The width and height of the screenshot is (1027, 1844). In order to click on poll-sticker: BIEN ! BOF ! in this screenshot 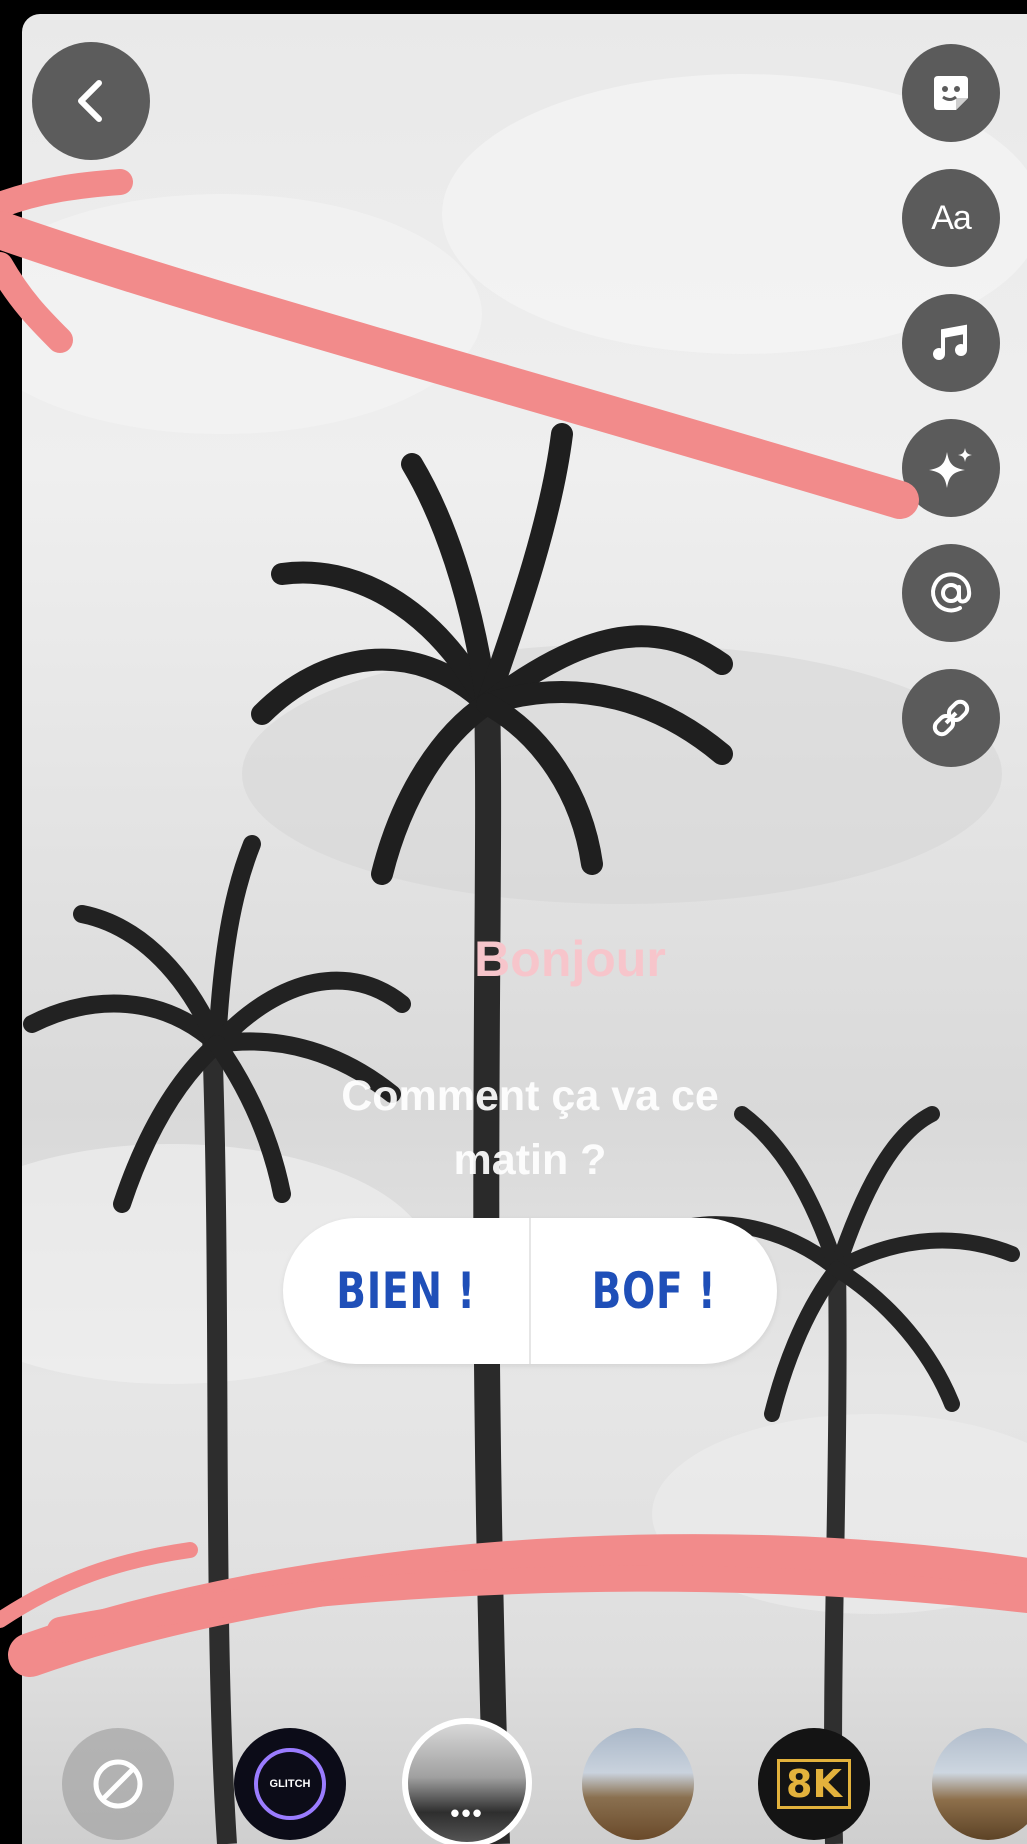, I will do `click(530, 1291)`.